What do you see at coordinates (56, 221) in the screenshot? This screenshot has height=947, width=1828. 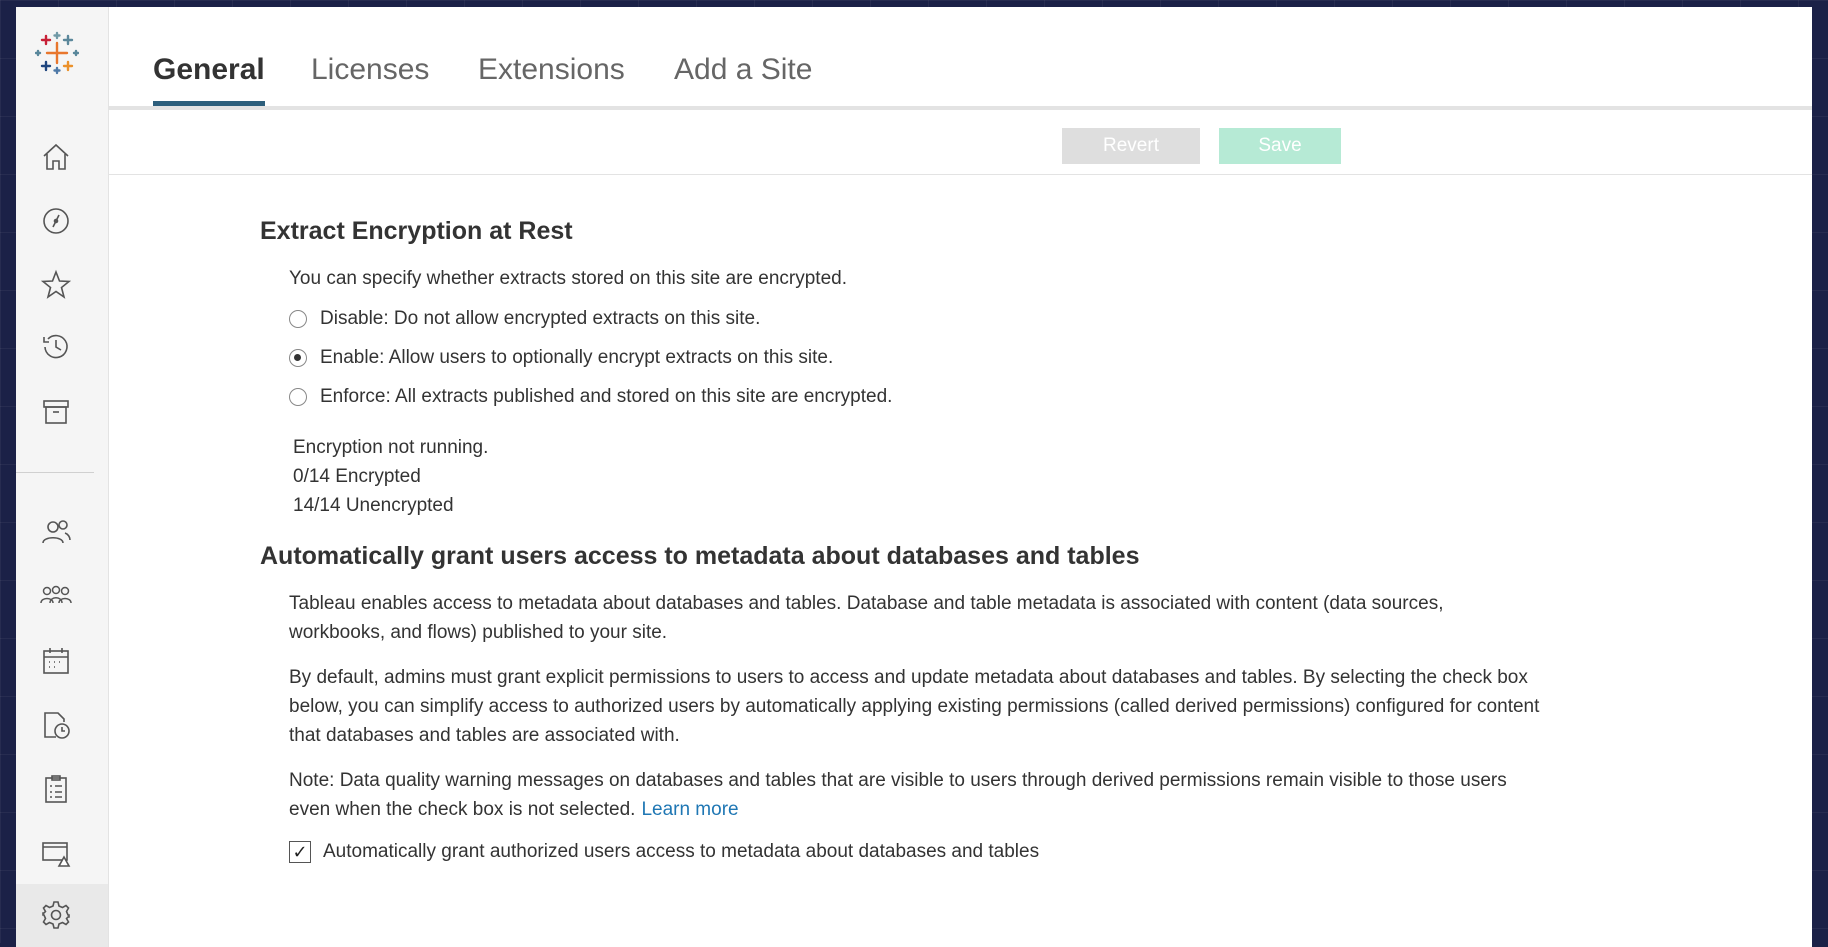 I see `compass-icon` at bounding box center [56, 221].